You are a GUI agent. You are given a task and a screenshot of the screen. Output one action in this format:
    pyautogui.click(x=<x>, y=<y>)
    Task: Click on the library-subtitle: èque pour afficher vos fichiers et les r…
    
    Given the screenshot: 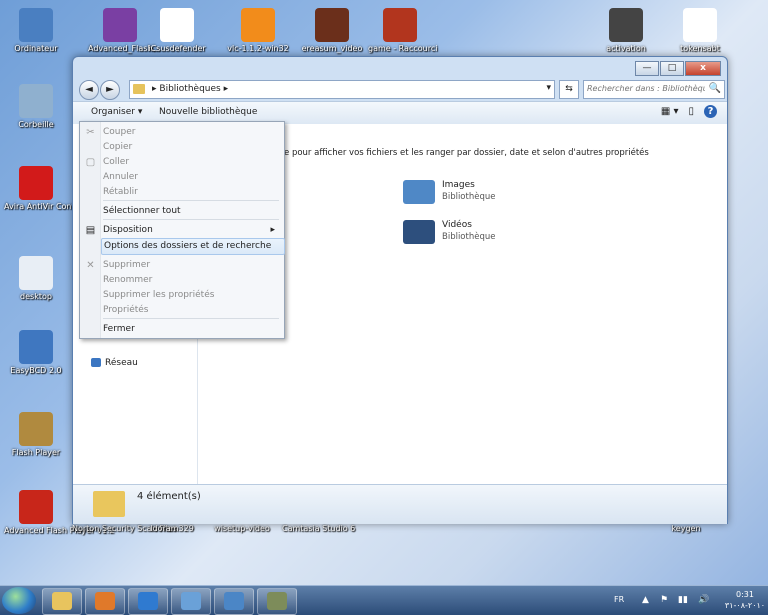 What is the action you would take?
    pyautogui.click(x=458, y=153)
    